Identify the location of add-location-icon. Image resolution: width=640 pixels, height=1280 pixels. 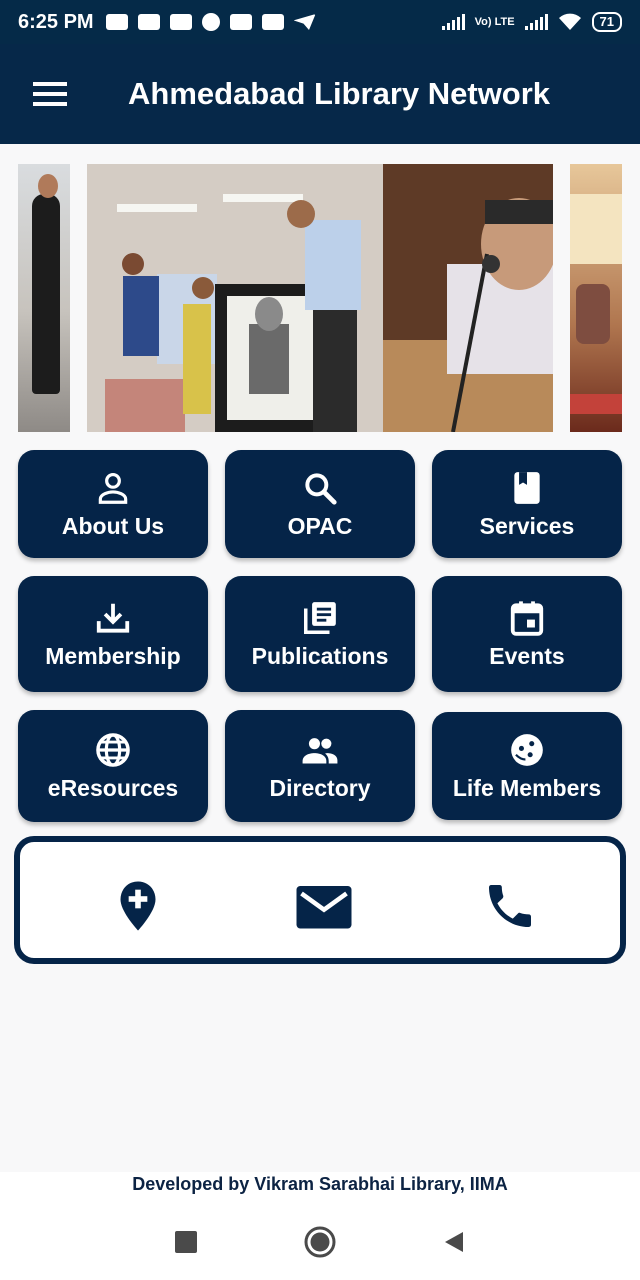
(138, 906).